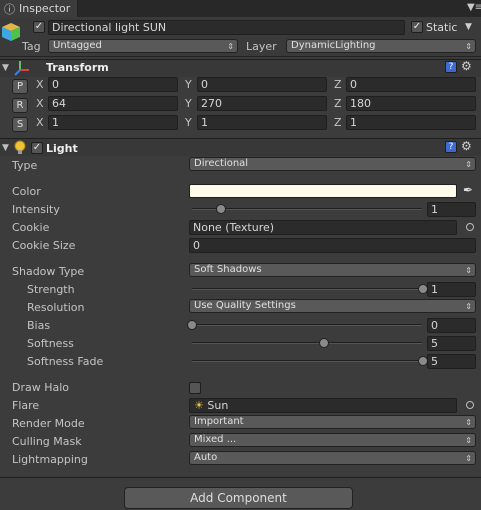 Image resolution: width=481 pixels, height=510 pixels. I want to click on flare-object-field: ☀ Sun, so click(323, 405).